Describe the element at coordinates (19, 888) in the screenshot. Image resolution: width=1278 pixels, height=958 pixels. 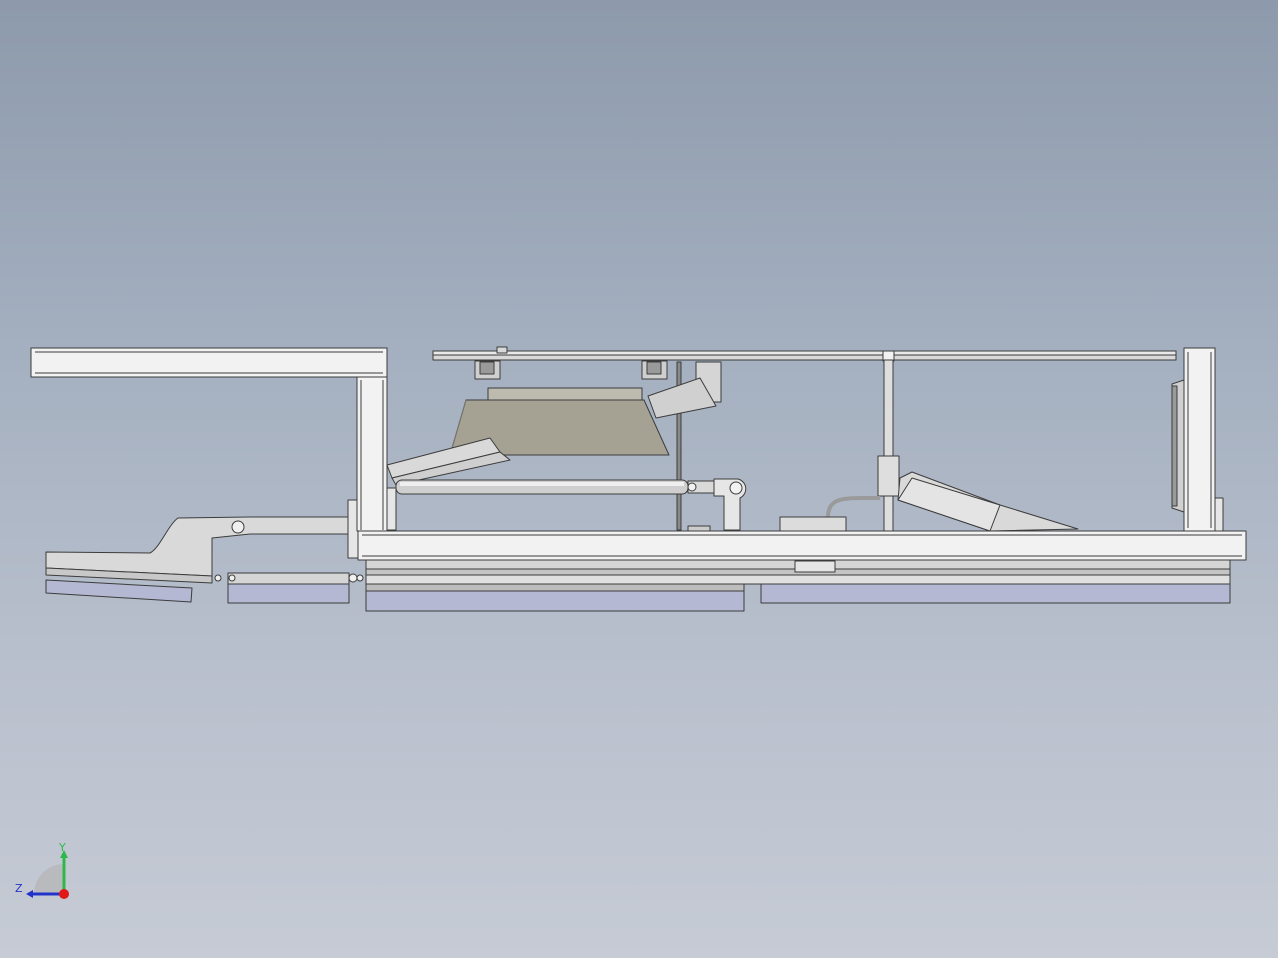
I see `z-axis-label: Z` at that location.